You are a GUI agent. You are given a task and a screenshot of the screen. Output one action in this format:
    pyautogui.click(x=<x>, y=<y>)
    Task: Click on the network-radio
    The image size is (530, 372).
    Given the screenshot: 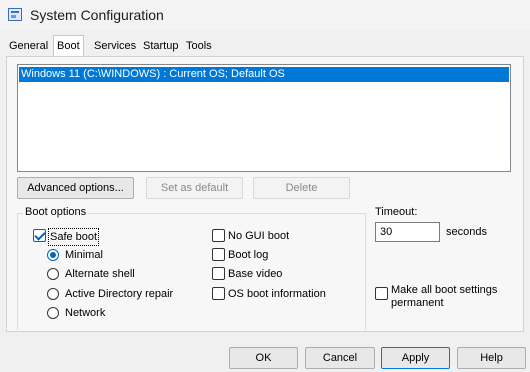 What is the action you would take?
    pyautogui.click(x=53, y=313)
    